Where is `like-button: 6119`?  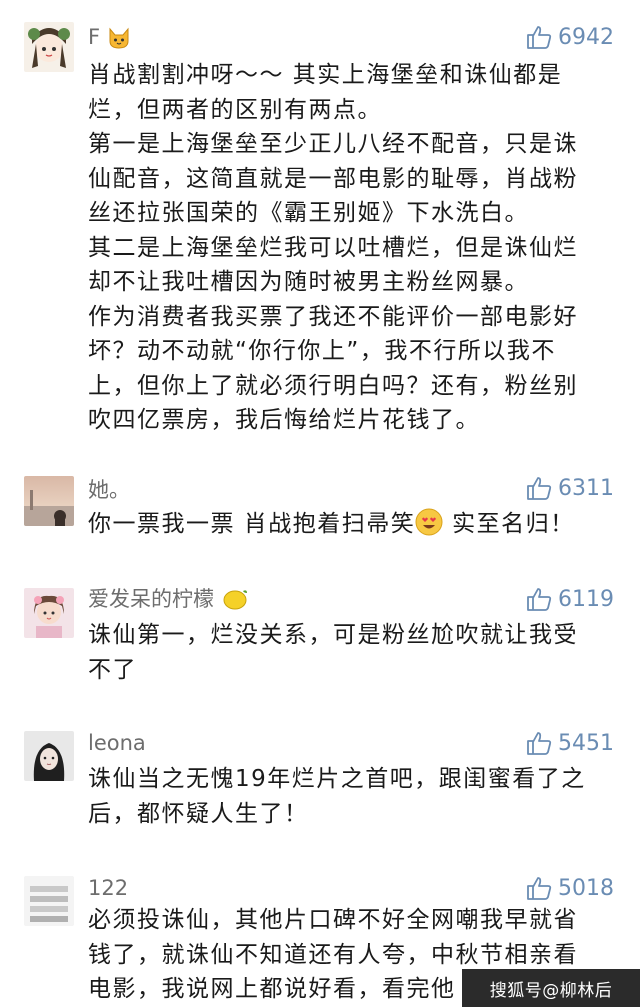 like-button: 6119 is located at coordinates (570, 599).